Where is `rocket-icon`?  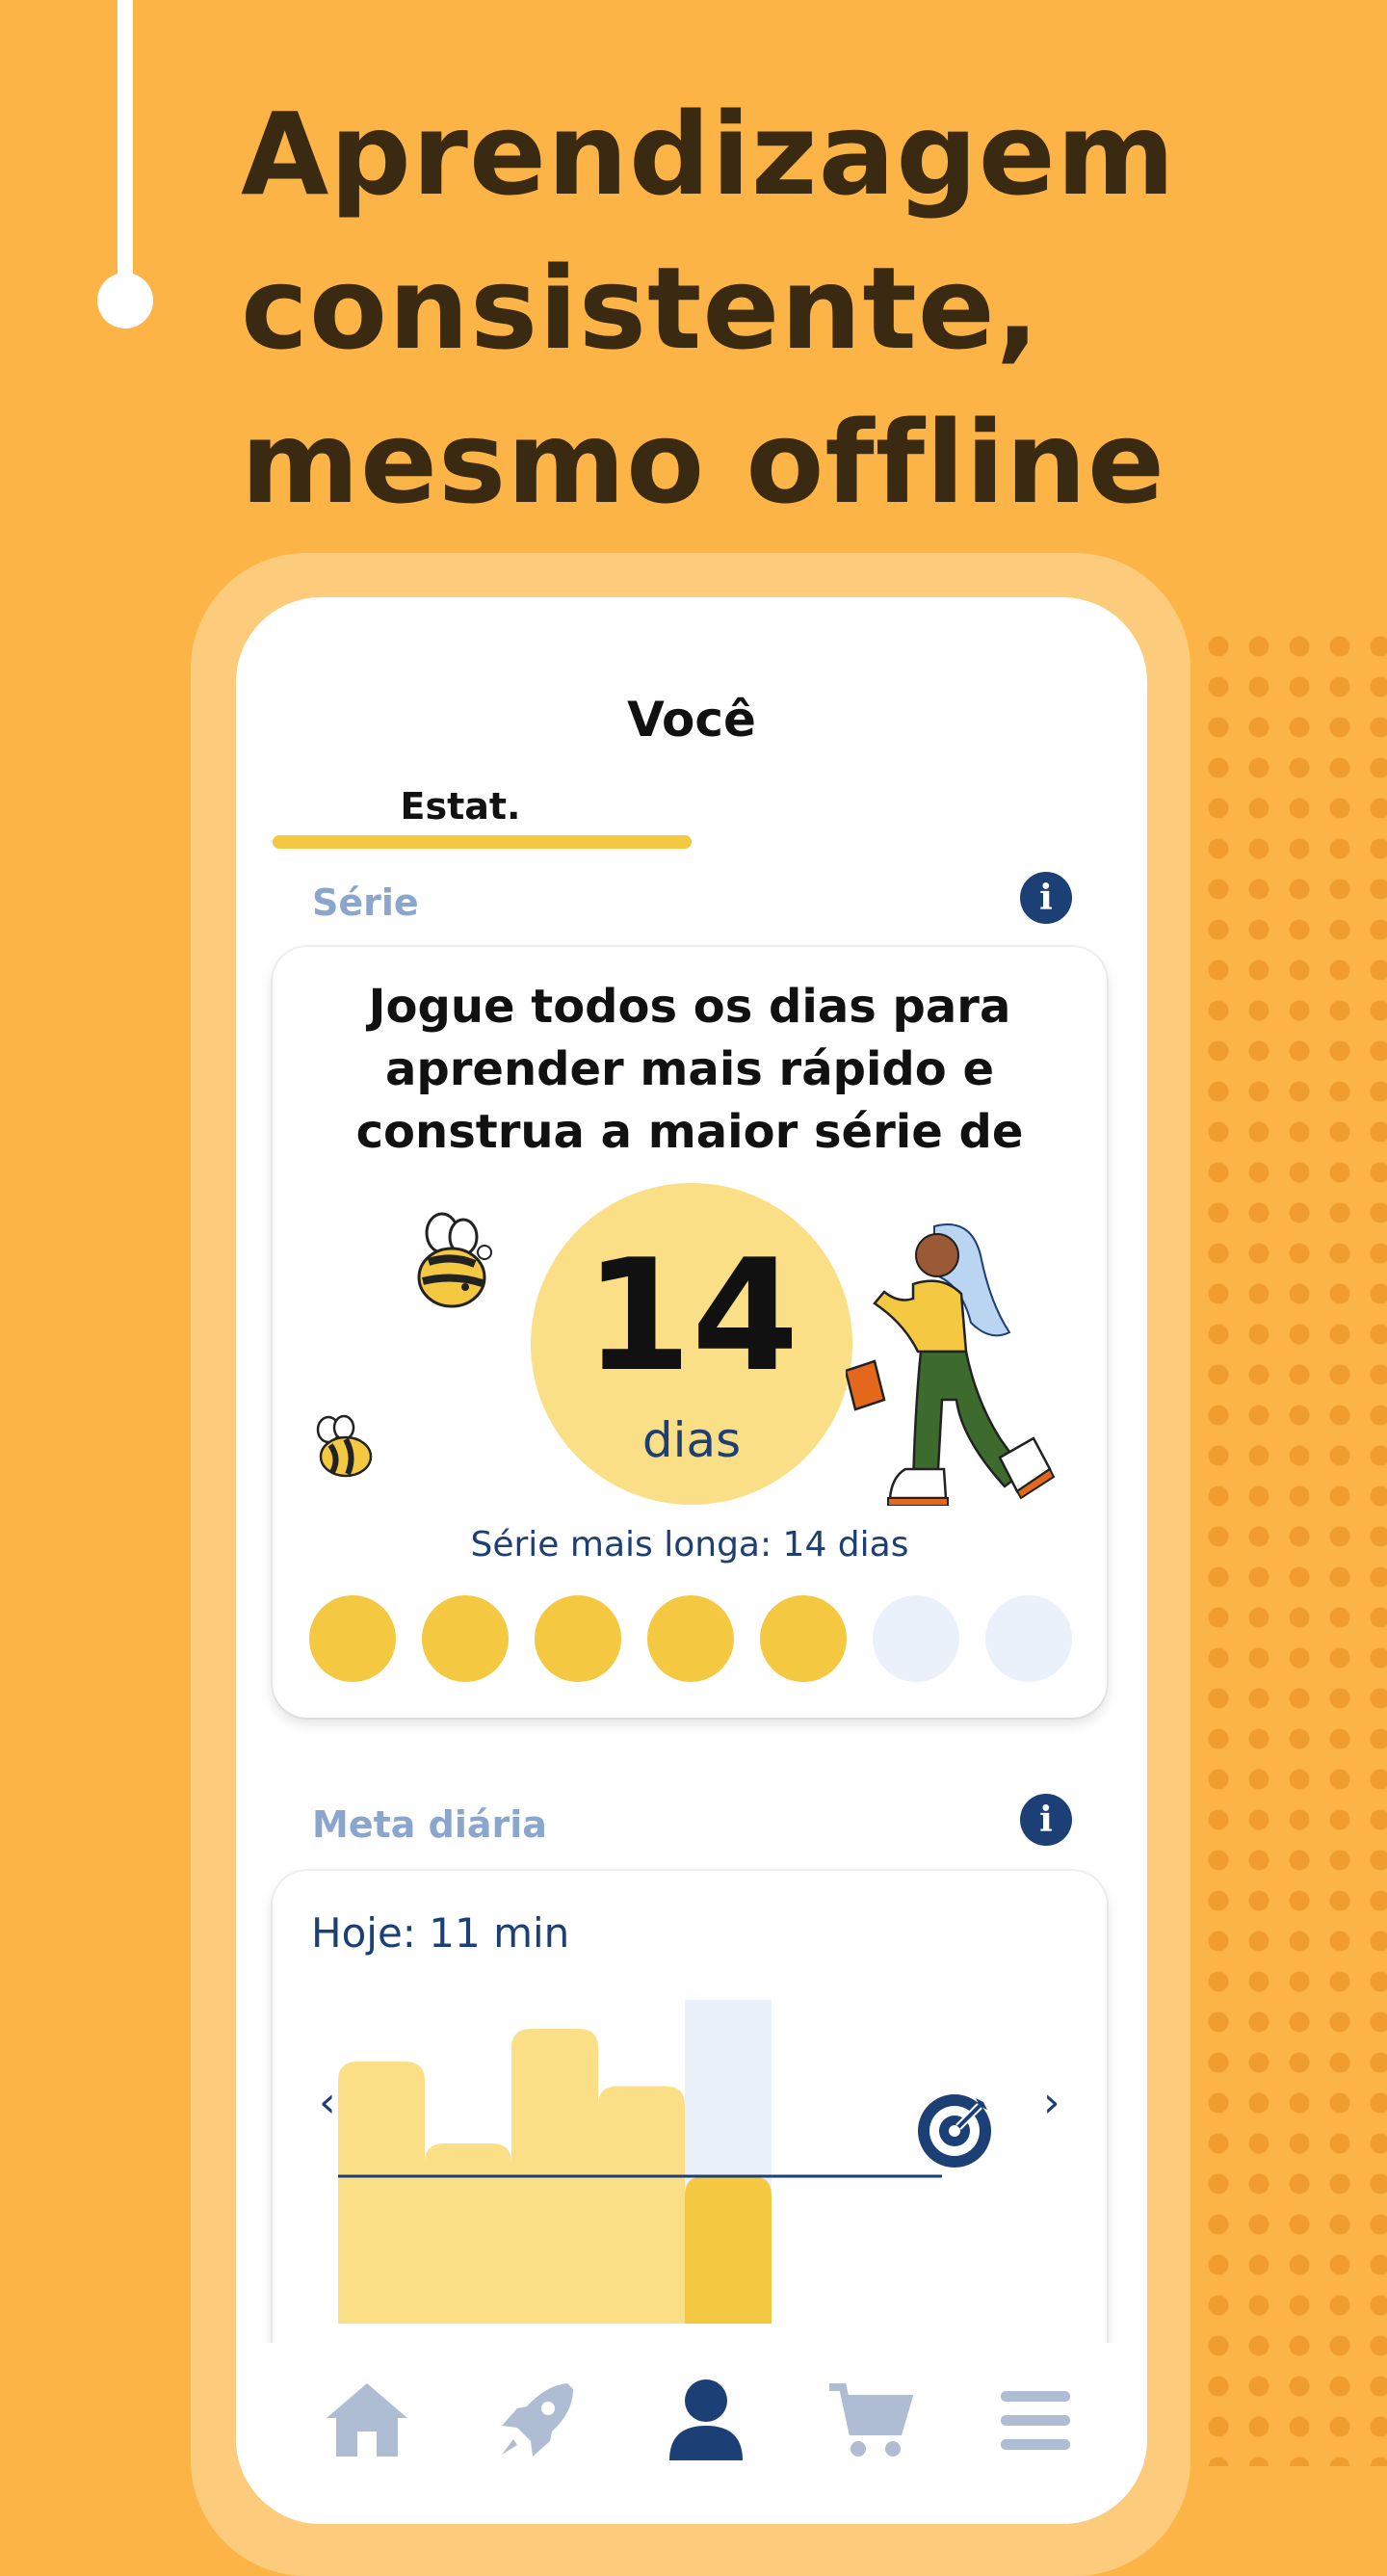 rocket-icon is located at coordinates (536, 2420).